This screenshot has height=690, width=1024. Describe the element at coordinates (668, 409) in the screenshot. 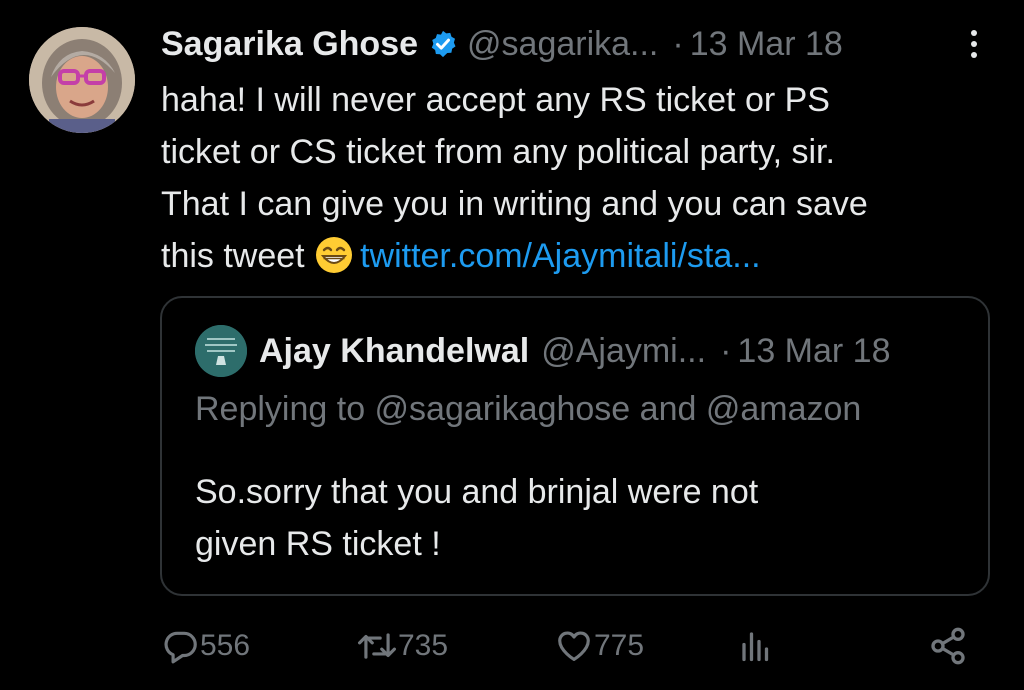

I see `replying-to-and: and` at that location.